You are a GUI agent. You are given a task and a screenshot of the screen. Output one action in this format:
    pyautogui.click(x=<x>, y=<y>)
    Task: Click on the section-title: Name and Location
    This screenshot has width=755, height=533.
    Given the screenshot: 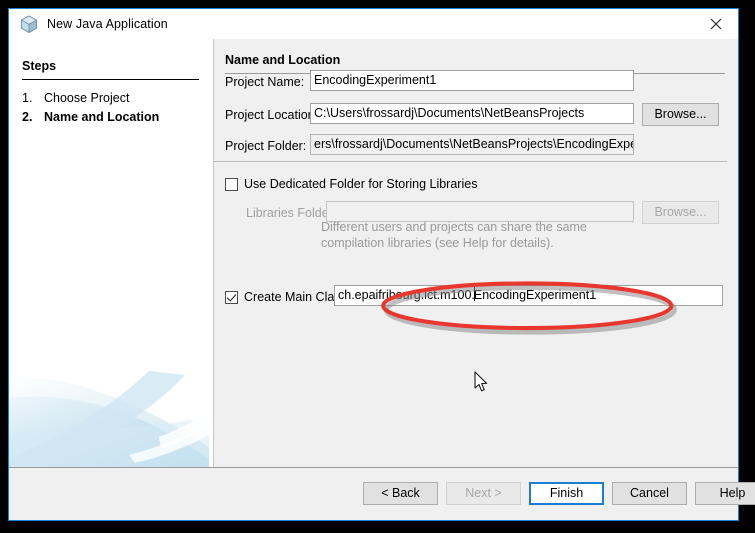 What is the action you would take?
    pyautogui.click(x=283, y=60)
    